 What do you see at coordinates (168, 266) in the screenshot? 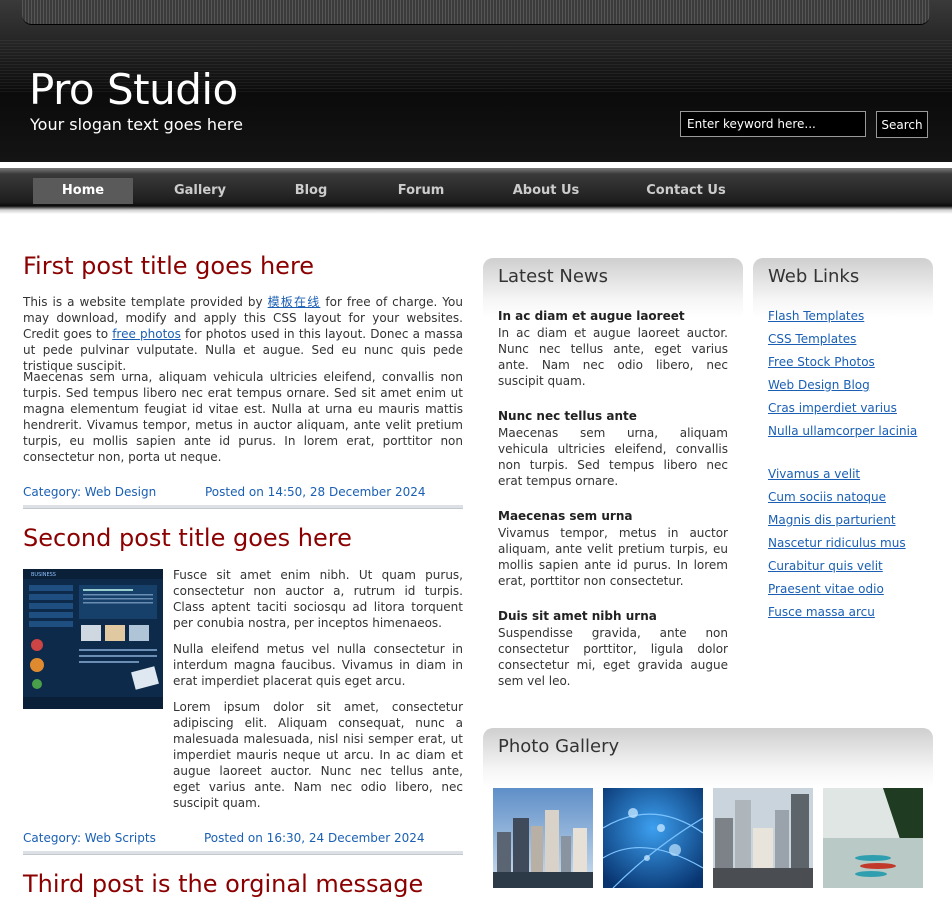
I see `post-title: First post title goes here` at bounding box center [168, 266].